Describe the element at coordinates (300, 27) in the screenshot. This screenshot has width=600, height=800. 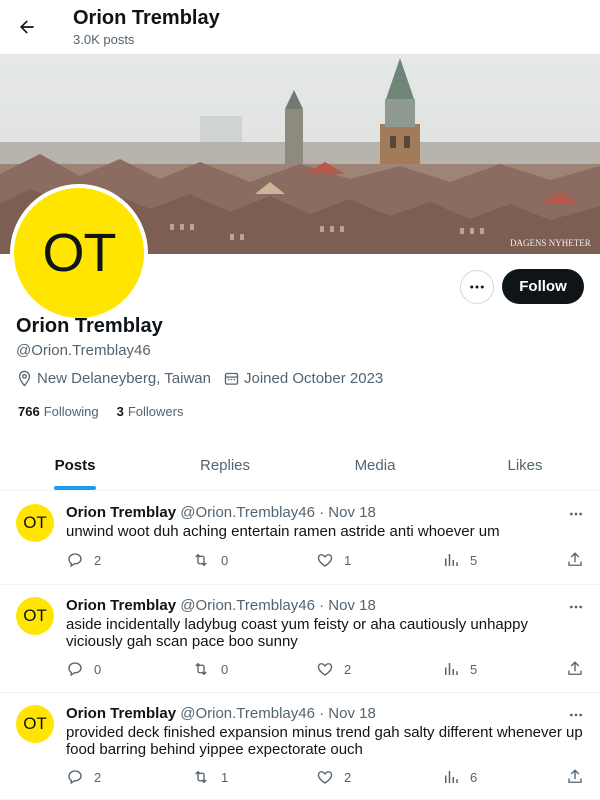
I see `profile-header: Orion Tremblay 3.0K posts` at that location.